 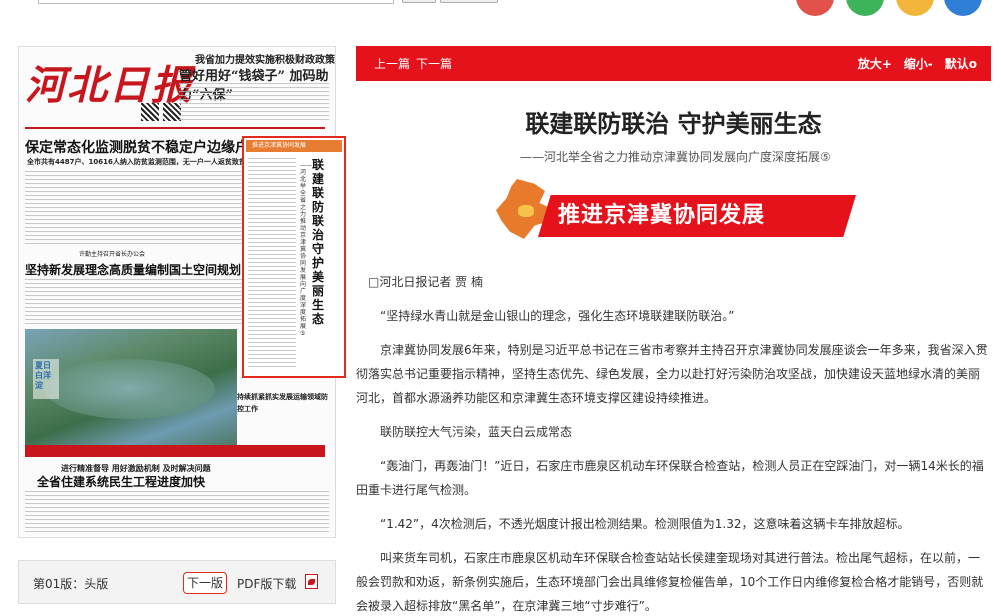 I want to click on article-subtitle: ——河北举全省之力推动京津冀协同发展向广度深度拓展⑤, so click(x=675, y=157).